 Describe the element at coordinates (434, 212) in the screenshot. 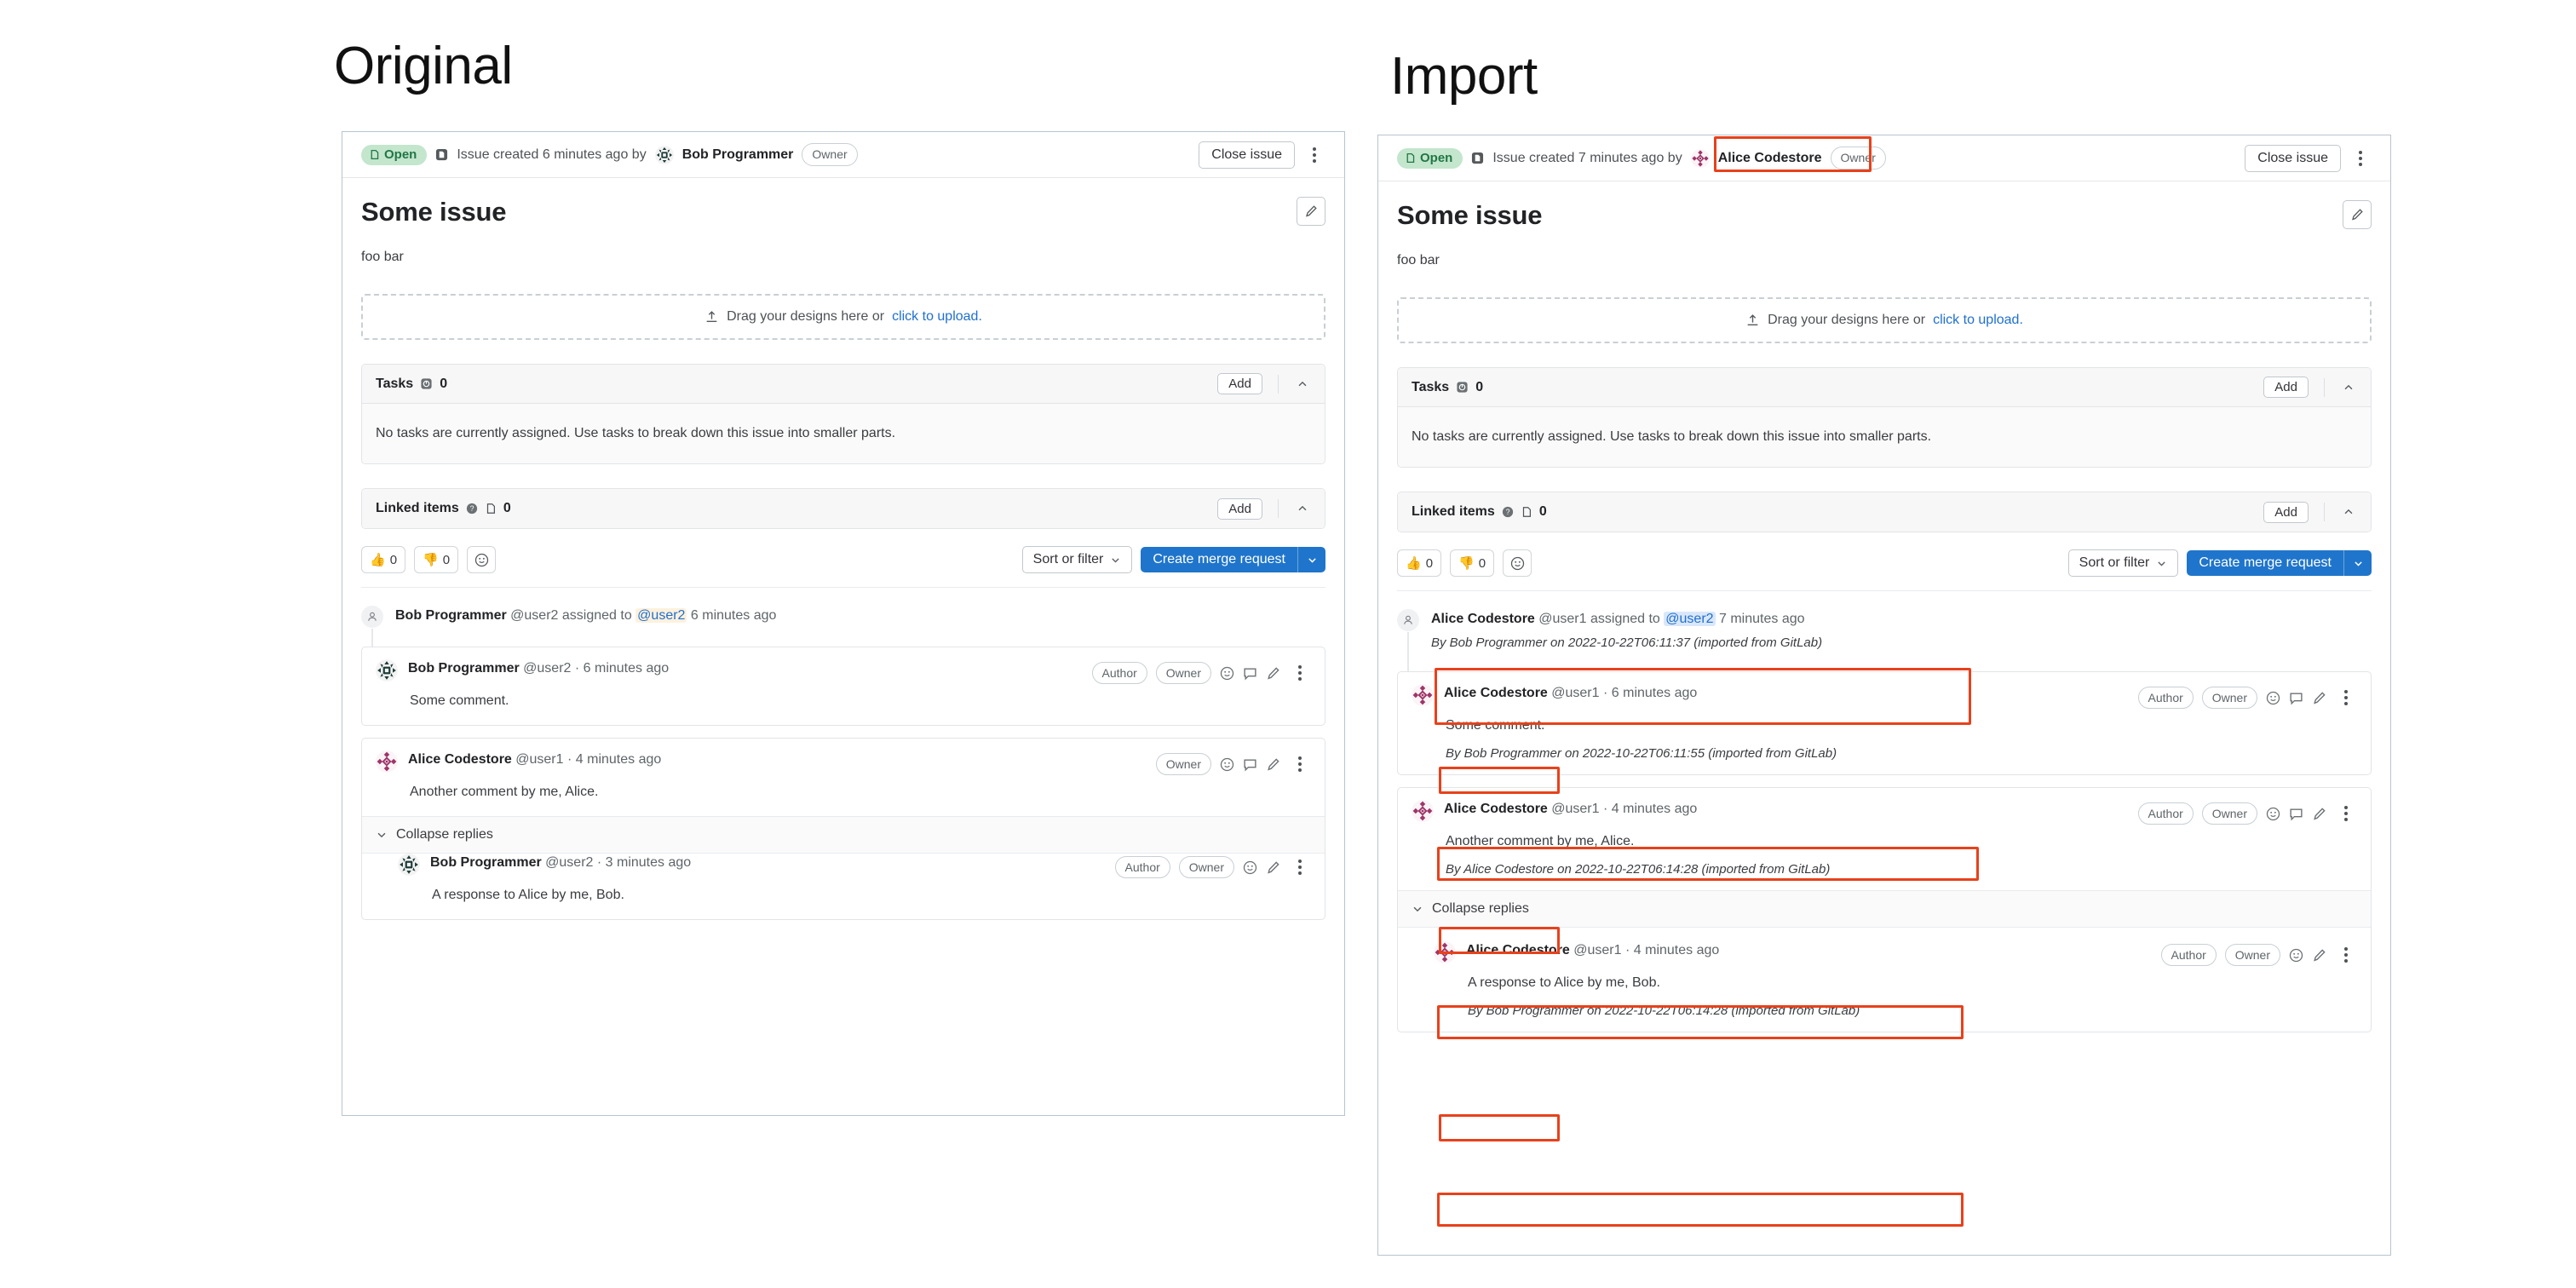

I see `page-title: Some issue` at that location.